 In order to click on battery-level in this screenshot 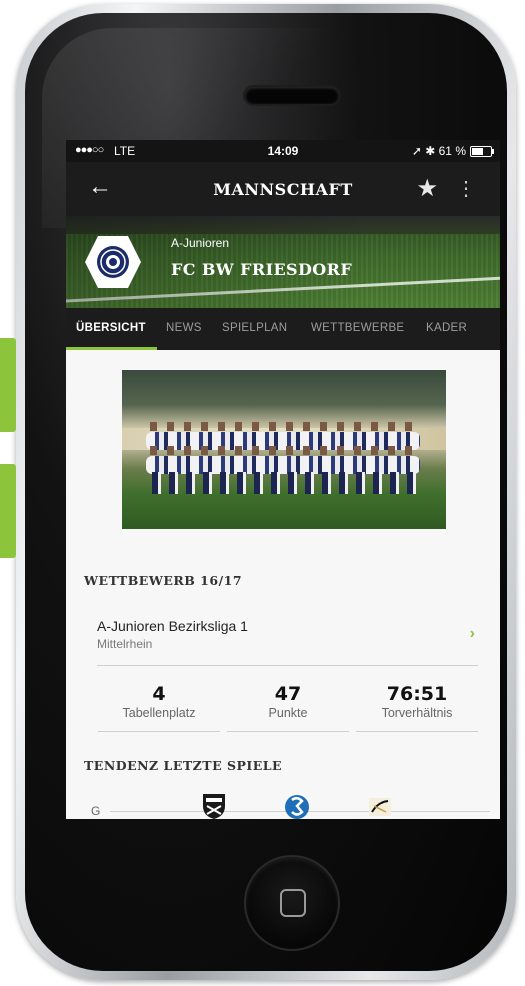, I will do `click(477, 151)`.